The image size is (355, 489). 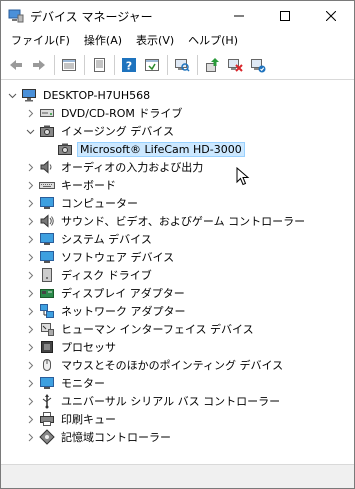 What do you see at coordinates (47, 275) in the screenshot?
I see `disk-drive-icon` at bounding box center [47, 275].